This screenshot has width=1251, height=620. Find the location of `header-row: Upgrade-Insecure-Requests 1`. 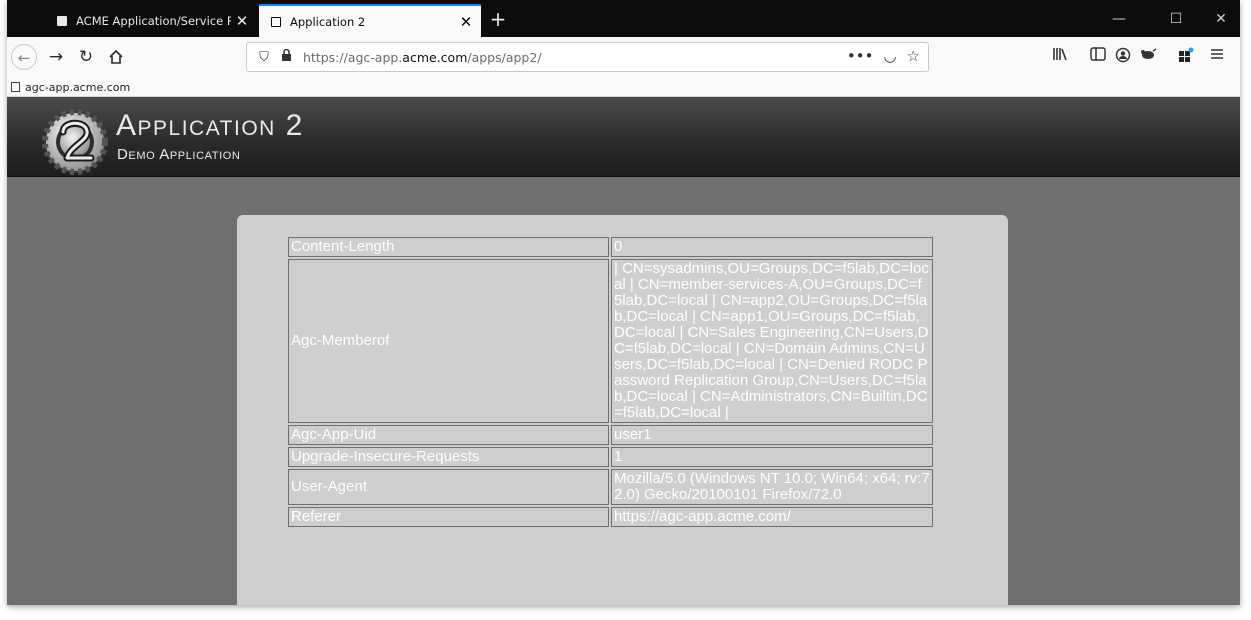

header-row: Upgrade-Insecure-Requests 1 is located at coordinates (610, 457).